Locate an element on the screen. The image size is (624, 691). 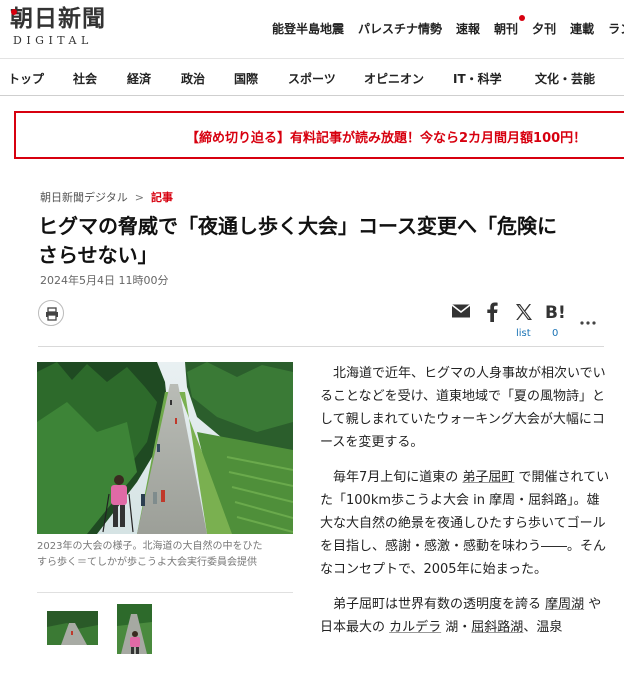
hatena-bookmark-icon: B! is located at coordinates (555, 313).